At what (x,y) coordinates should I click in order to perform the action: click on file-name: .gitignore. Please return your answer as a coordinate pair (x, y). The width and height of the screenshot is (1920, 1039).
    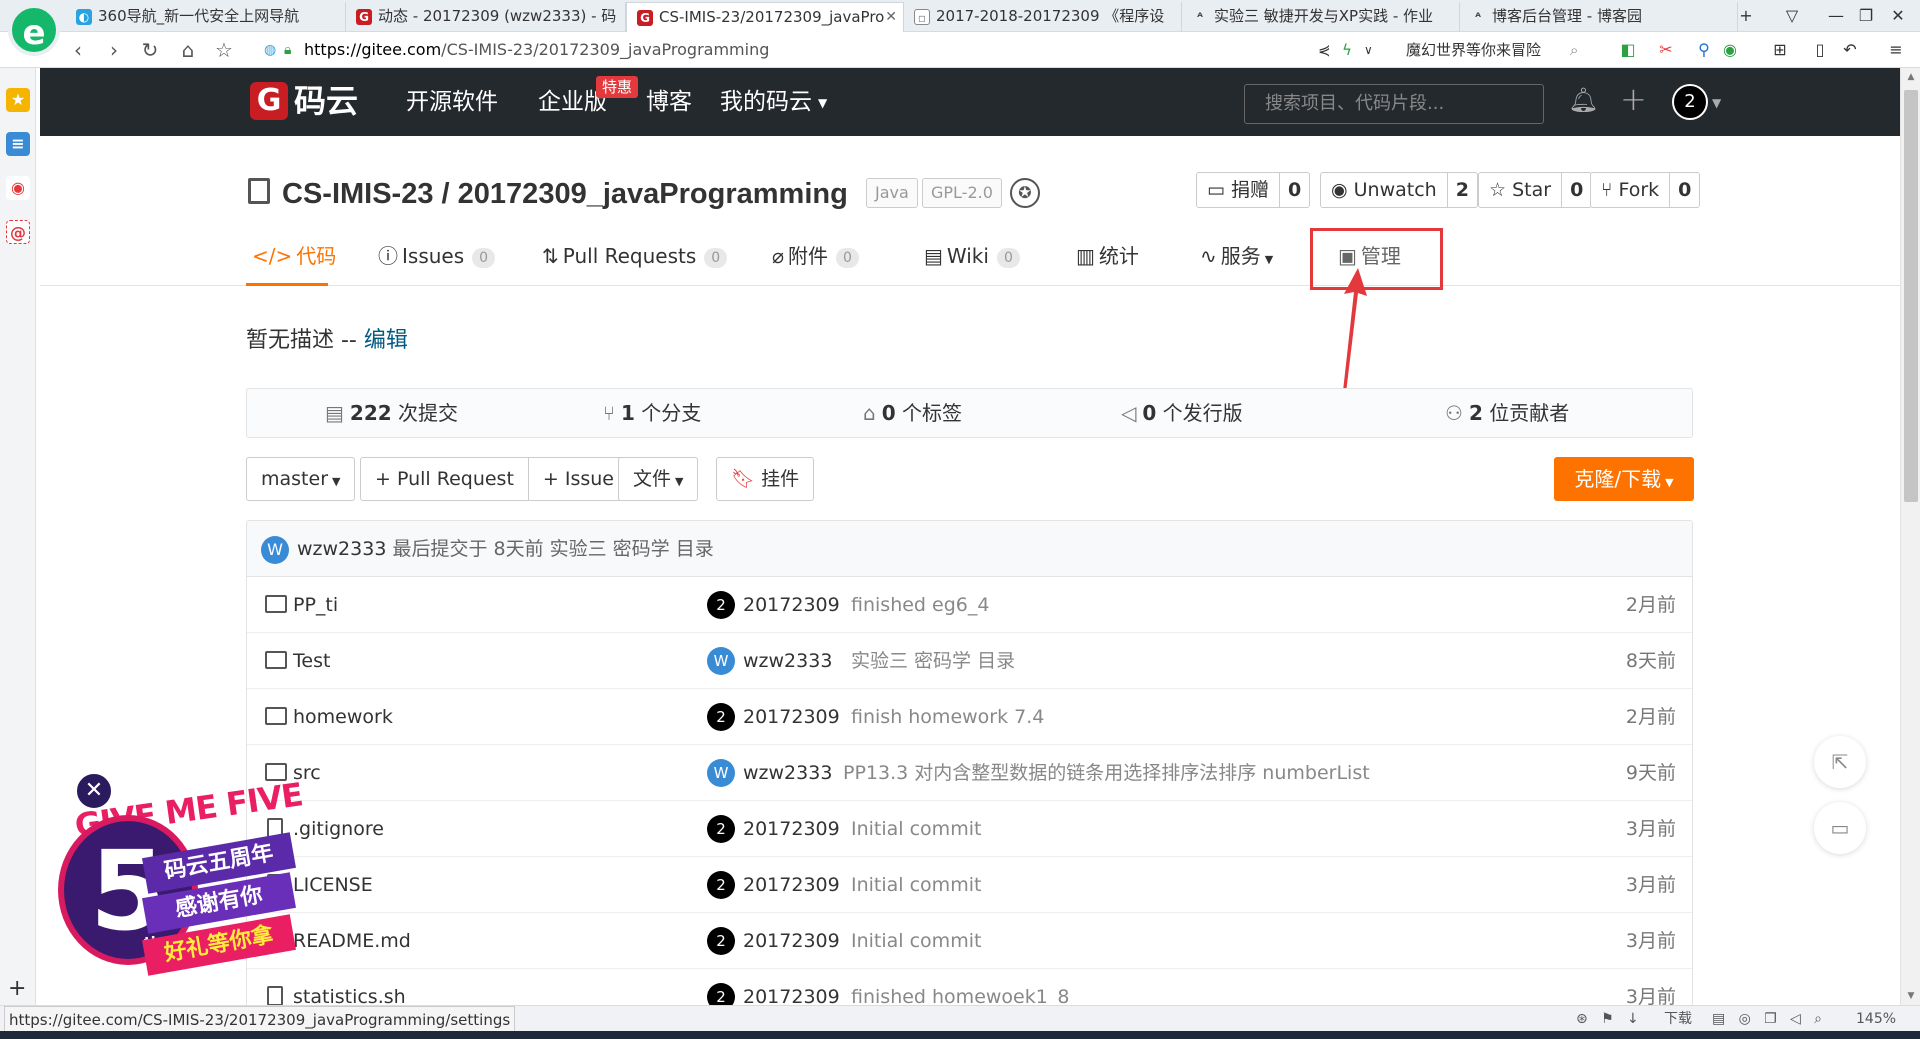
    Looking at the image, I should click on (338, 829).